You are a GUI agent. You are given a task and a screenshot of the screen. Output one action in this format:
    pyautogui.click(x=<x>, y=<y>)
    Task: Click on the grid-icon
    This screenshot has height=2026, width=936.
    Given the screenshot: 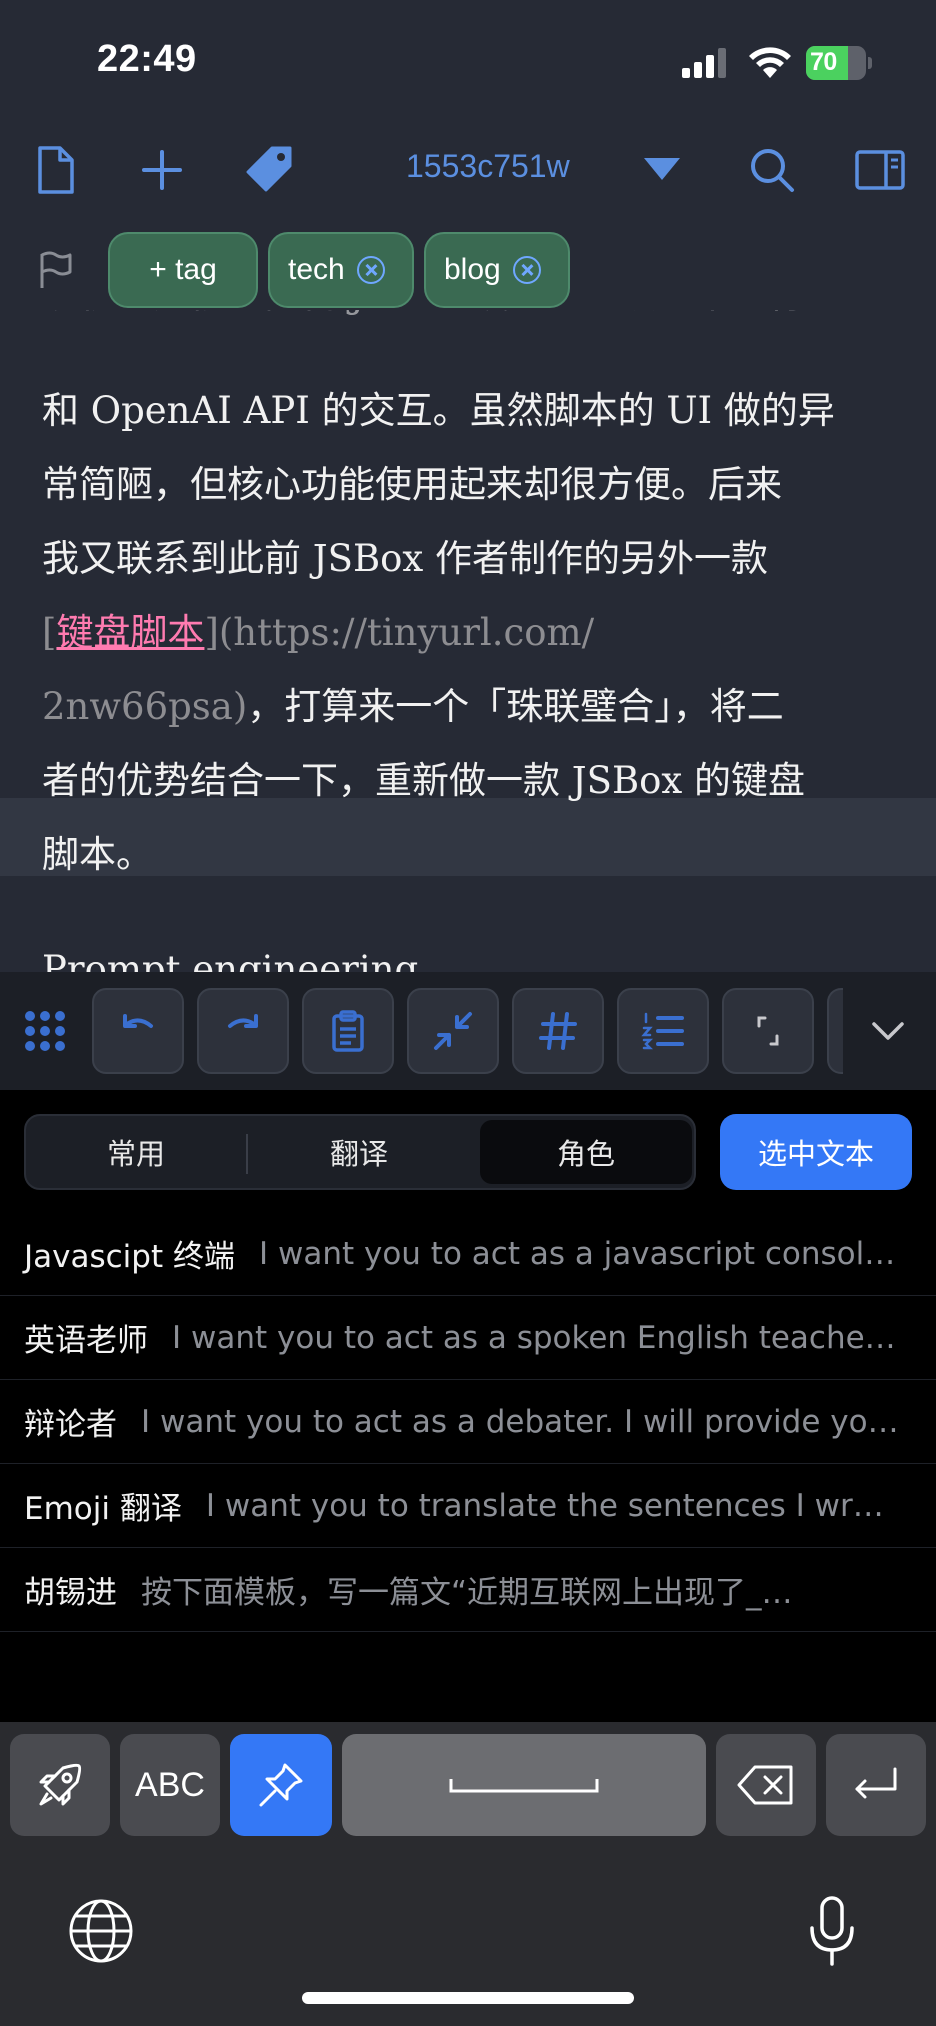 What is the action you would take?
    pyautogui.click(x=45, y=1031)
    